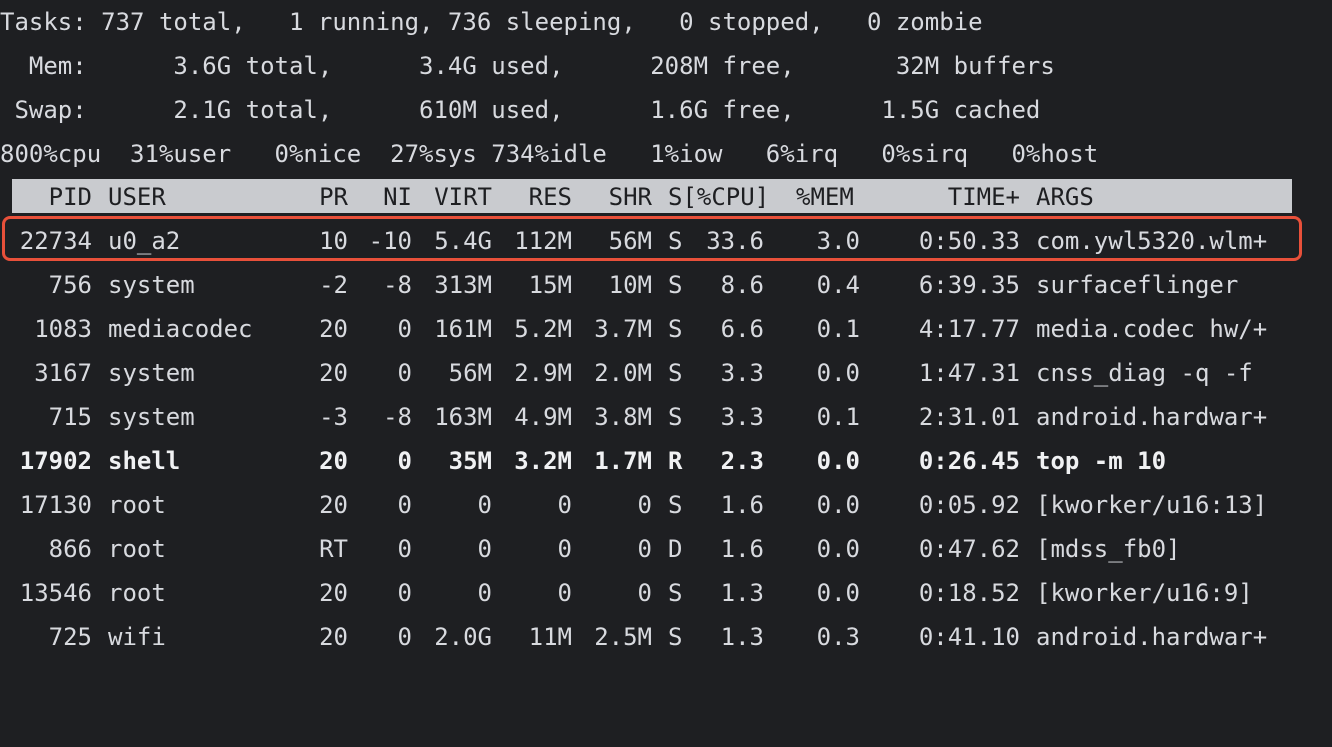 The width and height of the screenshot is (1332, 747). I want to click on process-s: D, so click(675, 549).